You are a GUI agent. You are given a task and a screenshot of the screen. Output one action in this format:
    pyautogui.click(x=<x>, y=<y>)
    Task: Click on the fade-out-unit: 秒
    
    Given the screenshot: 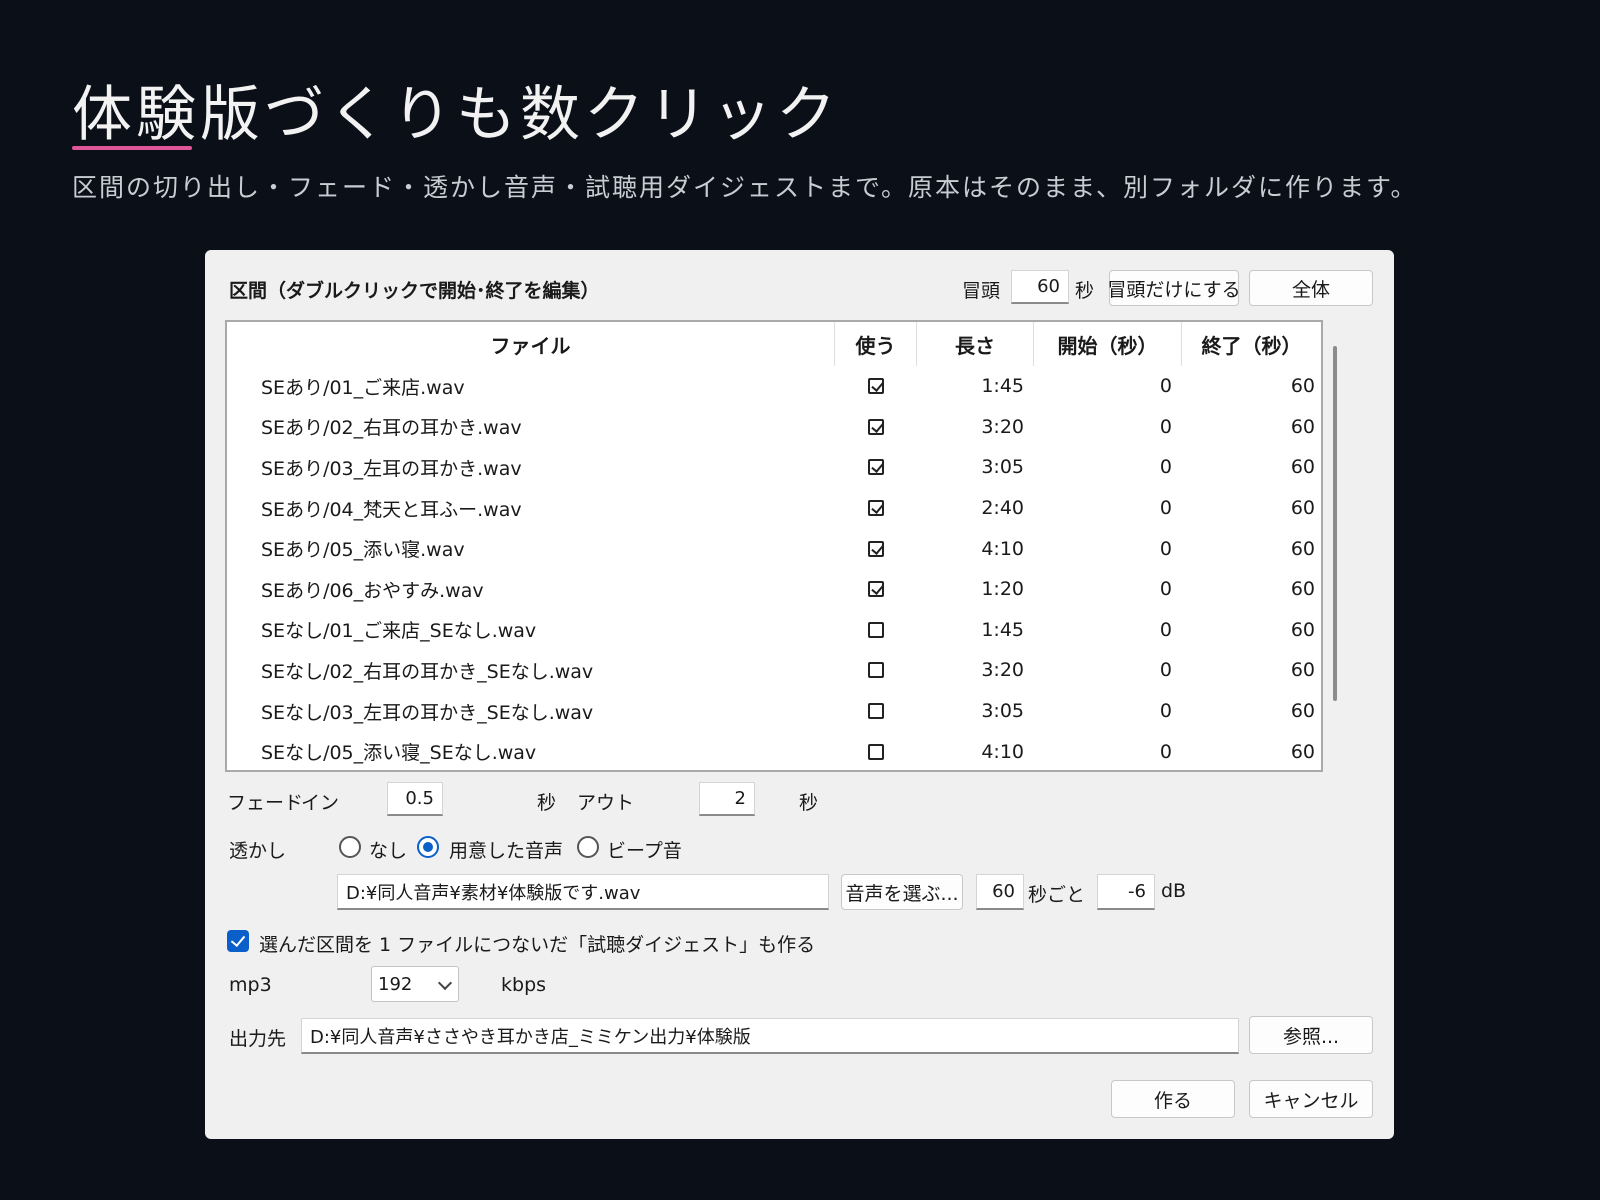 What is the action you would take?
    pyautogui.click(x=809, y=803)
    